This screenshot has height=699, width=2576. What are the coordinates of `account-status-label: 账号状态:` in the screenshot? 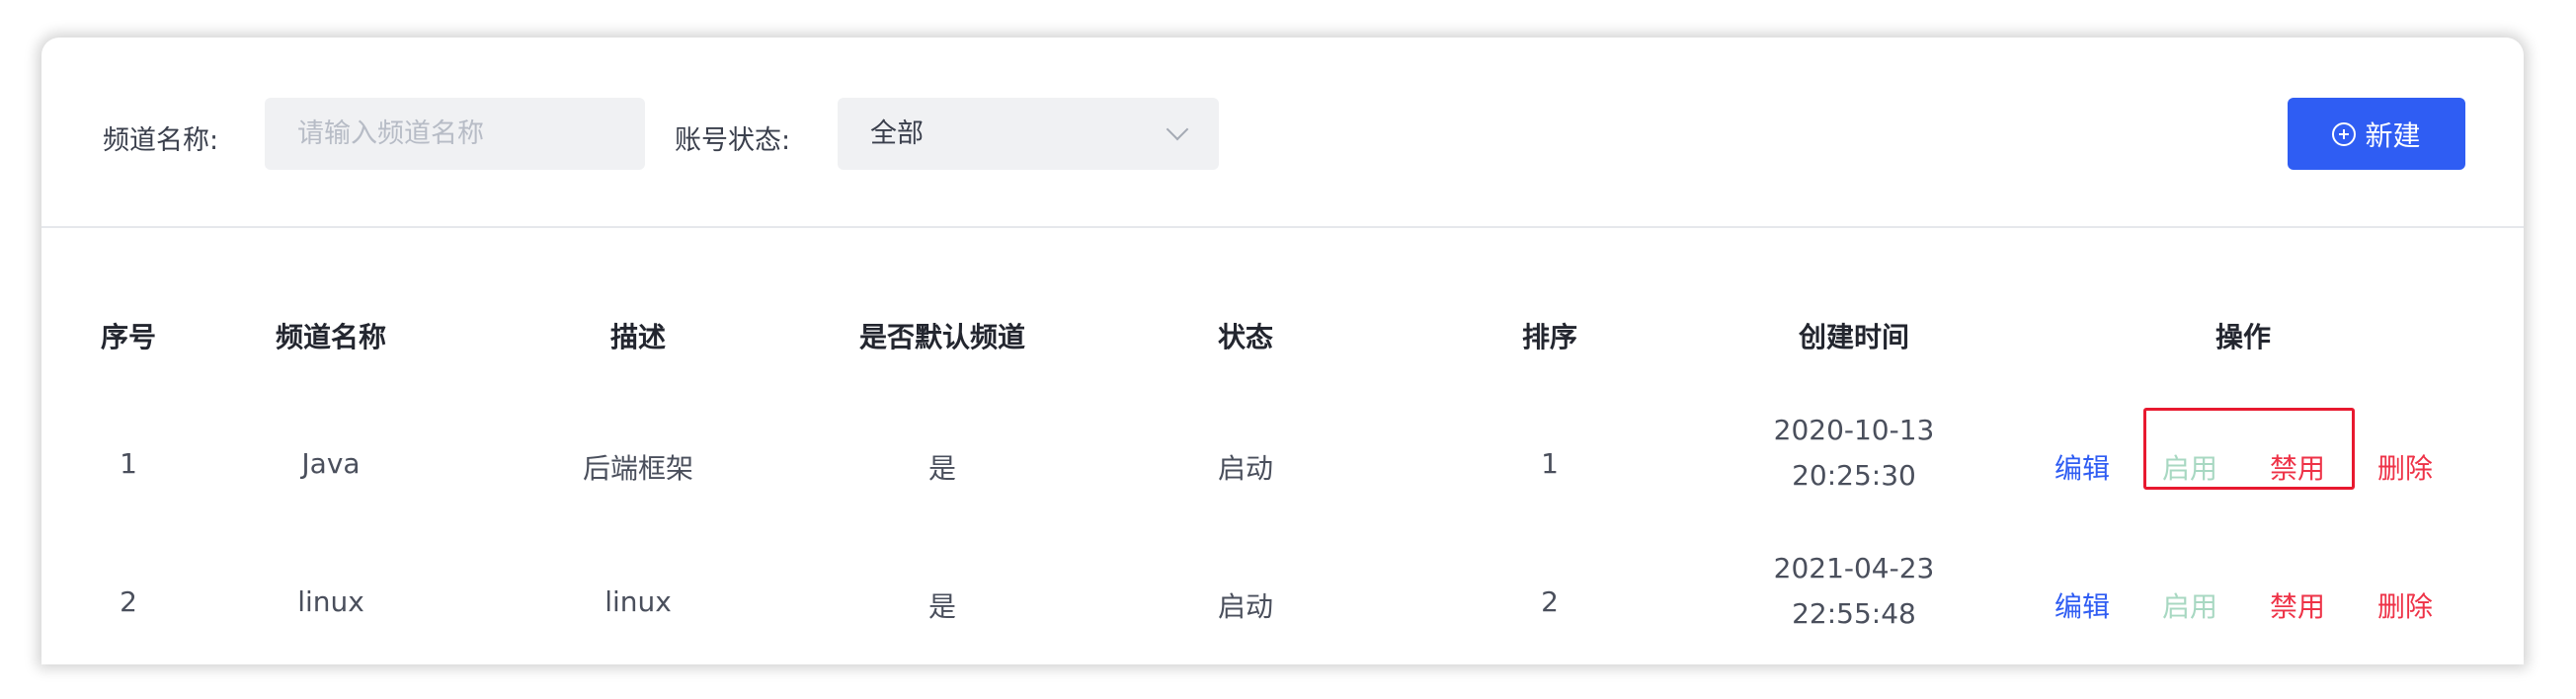 It's located at (733, 141).